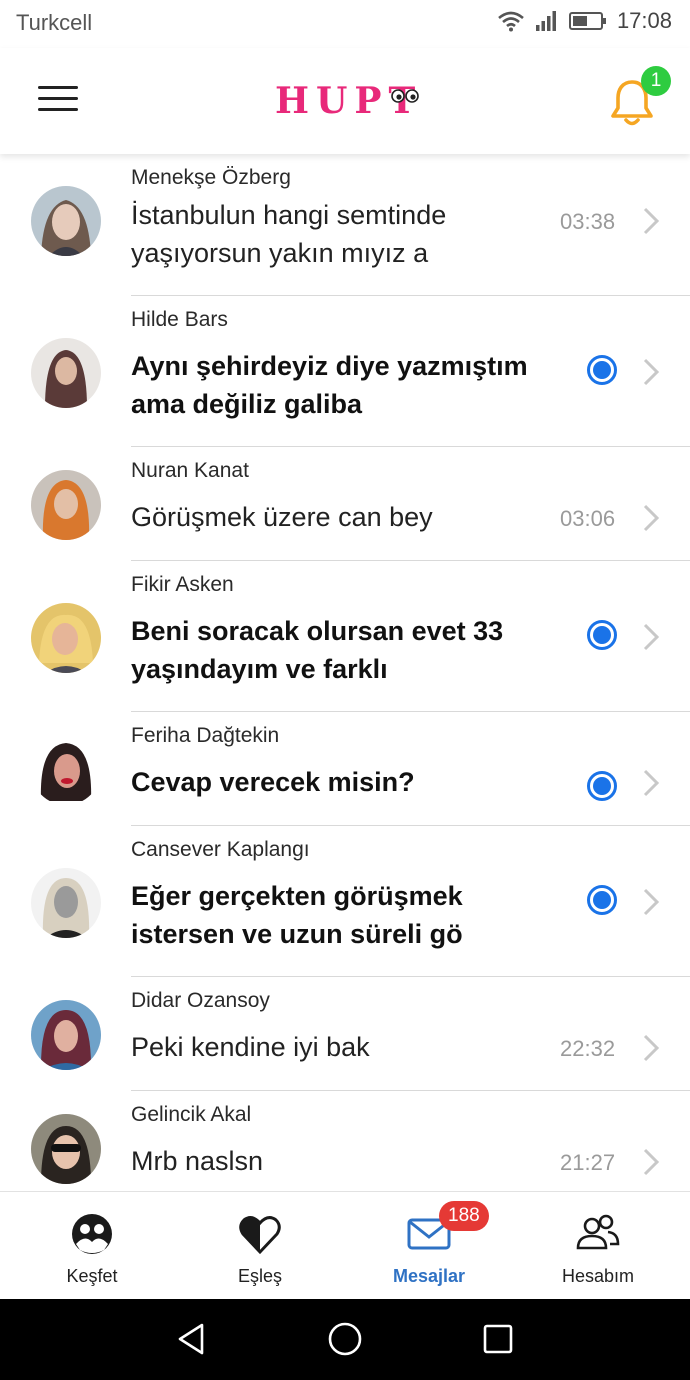 The image size is (690, 1380). What do you see at coordinates (297, 934) in the screenshot?
I see `message-line: istersen ve uzun süreli gö` at bounding box center [297, 934].